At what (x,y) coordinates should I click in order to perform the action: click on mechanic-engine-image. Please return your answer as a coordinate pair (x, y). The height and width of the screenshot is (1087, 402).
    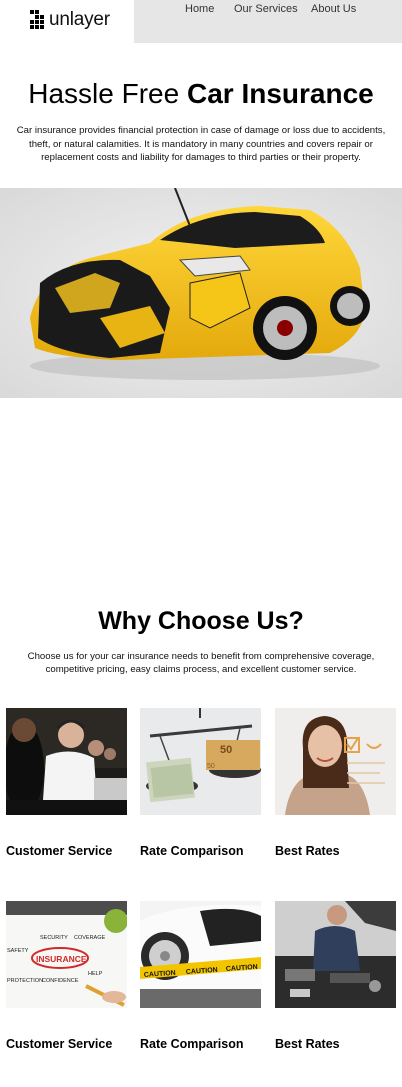
    Looking at the image, I should click on (335, 954).